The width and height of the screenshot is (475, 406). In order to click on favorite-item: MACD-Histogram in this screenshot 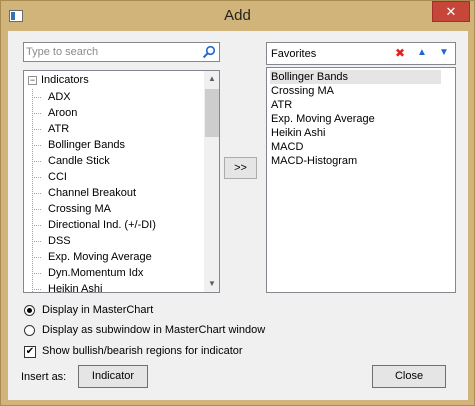, I will do `click(355, 161)`.